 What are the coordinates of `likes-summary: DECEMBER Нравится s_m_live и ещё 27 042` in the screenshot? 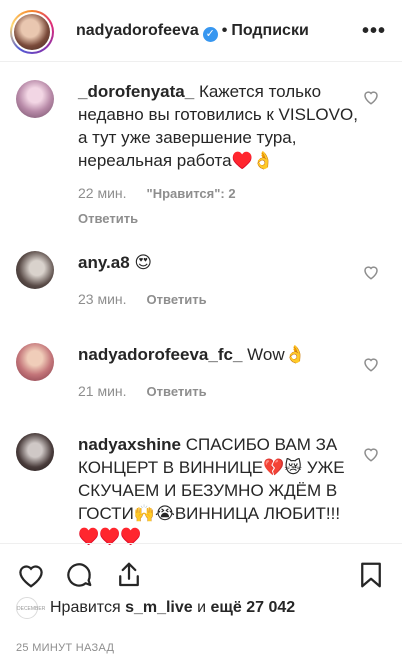 It's located at (155, 608).